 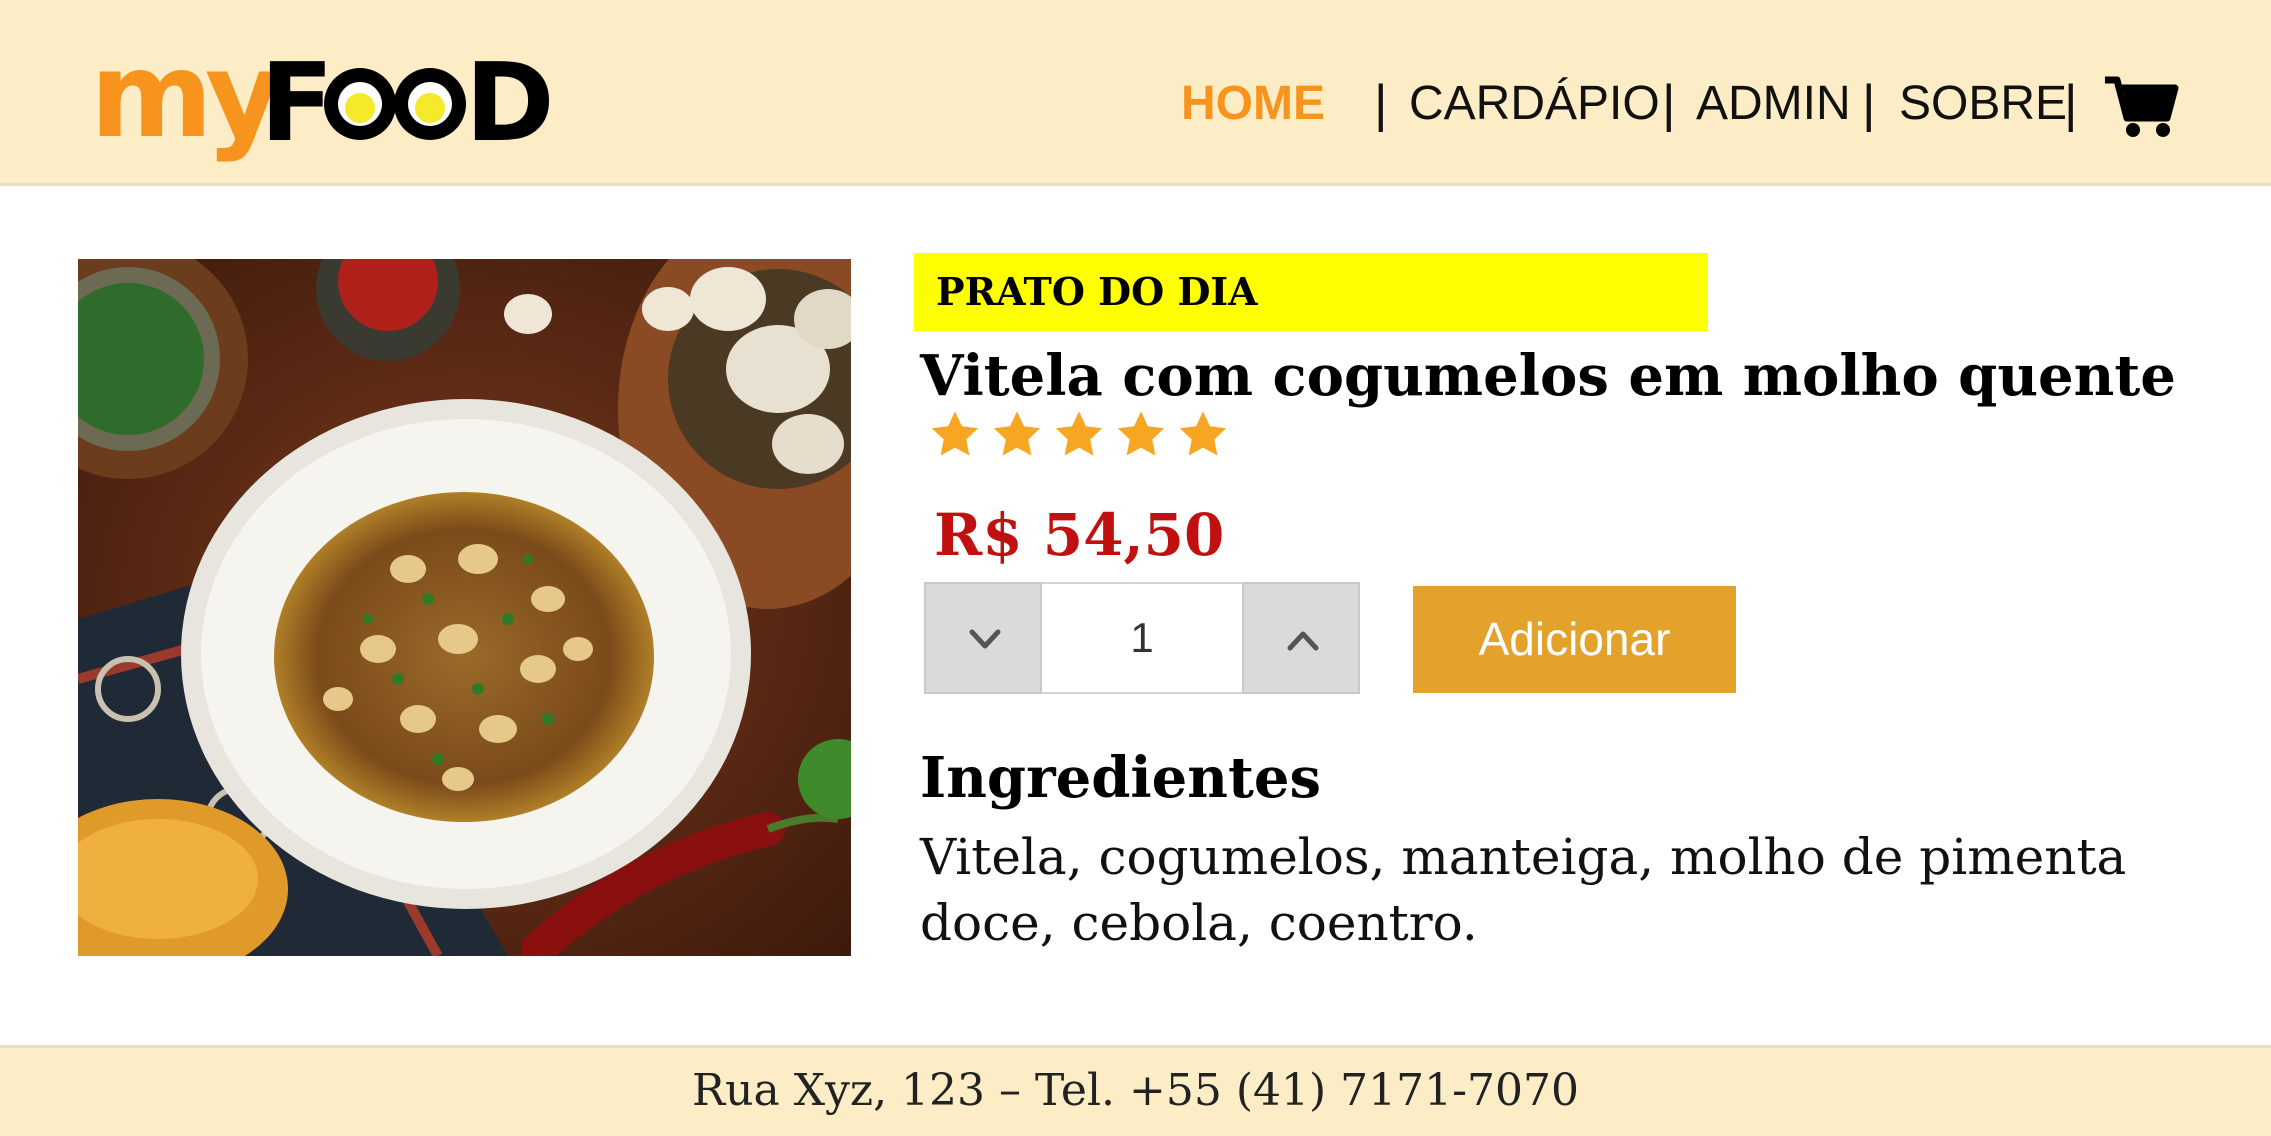 I want to click on chevron-down-icon, so click(x=985, y=639).